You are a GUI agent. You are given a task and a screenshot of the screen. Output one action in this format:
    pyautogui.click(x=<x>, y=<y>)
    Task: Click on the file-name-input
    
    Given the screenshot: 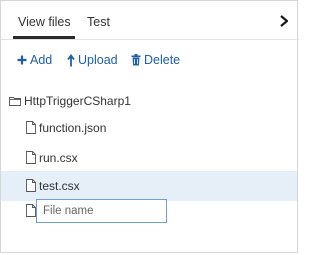 What is the action you would take?
    pyautogui.click(x=101, y=211)
    